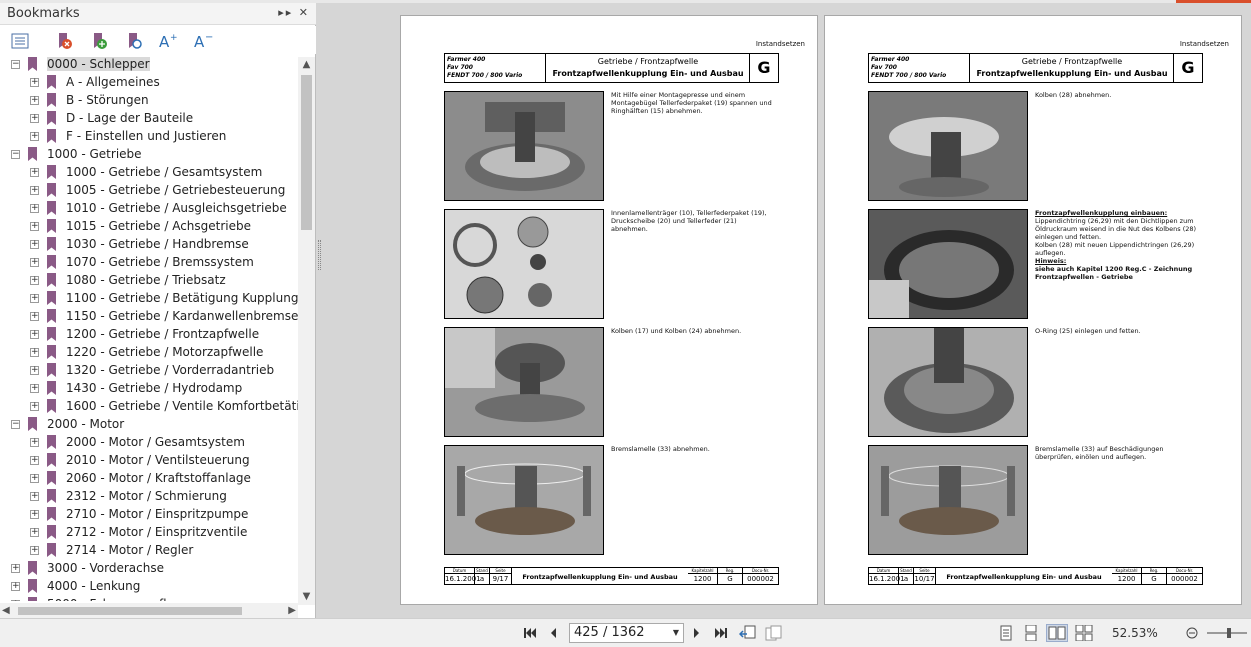 The height and width of the screenshot is (647, 1251). Describe the element at coordinates (149, 335) in the screenshot. I see `bookmark-item: +1200 - Getriebe / Frontzapfwelle` at that location.